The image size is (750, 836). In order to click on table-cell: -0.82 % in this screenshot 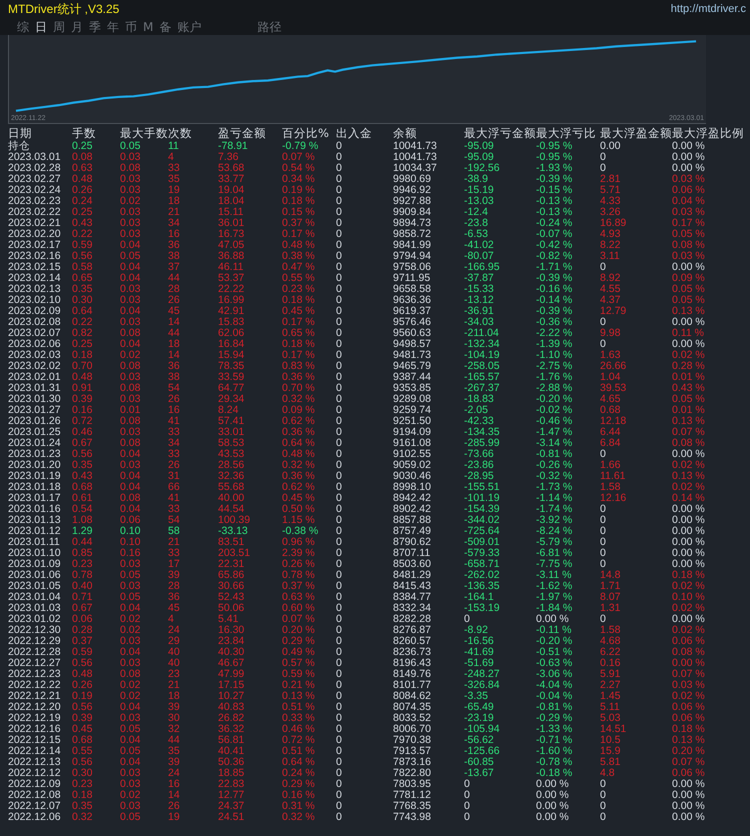, I will do `click(554, 256)`.